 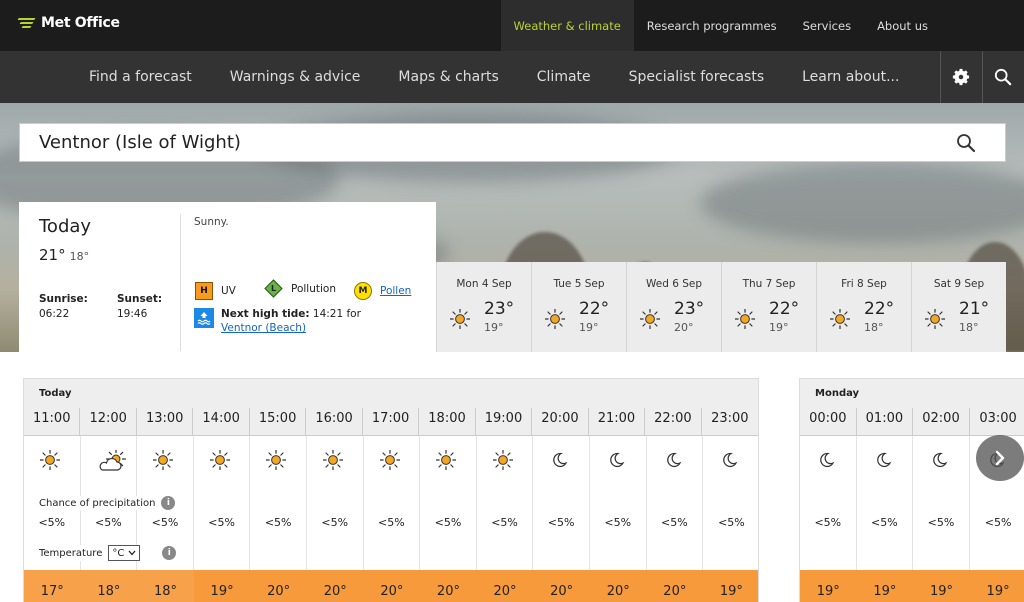 What do you see at coordinates (483, 307) in the screenshot?
I see `day-tab: Mon 4 Sep 23° 19°` at bounding box center [483, 307].